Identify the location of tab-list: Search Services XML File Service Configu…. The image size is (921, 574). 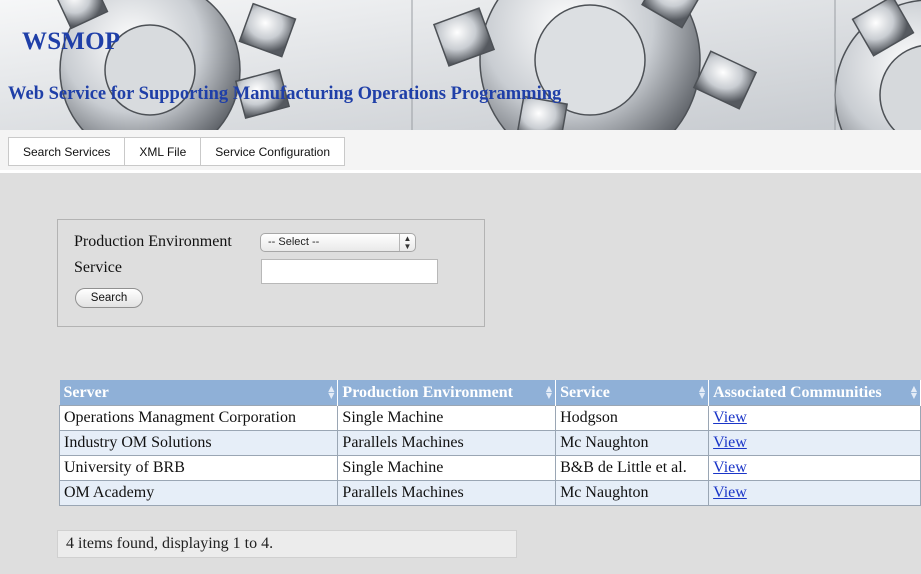
(177, 151).